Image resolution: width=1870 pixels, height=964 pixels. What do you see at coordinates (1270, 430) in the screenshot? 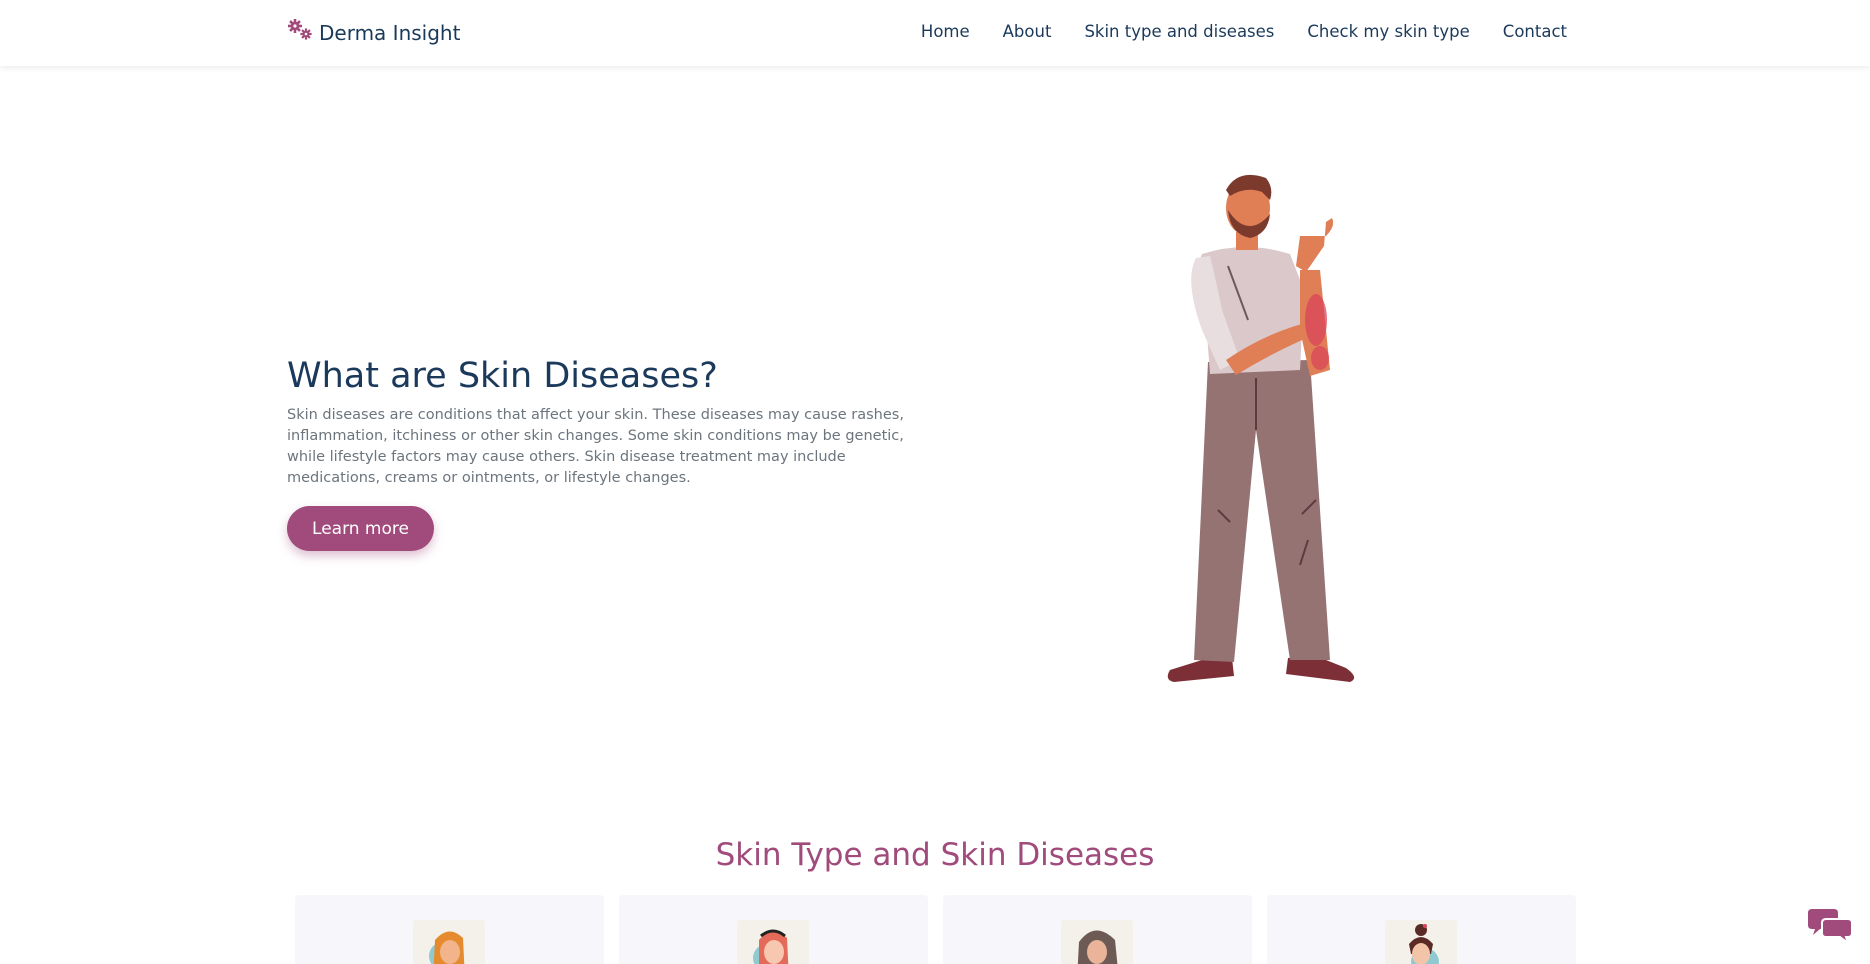
I see `man-with-skin-rash-illustration` at bounding box center [1270, 430].